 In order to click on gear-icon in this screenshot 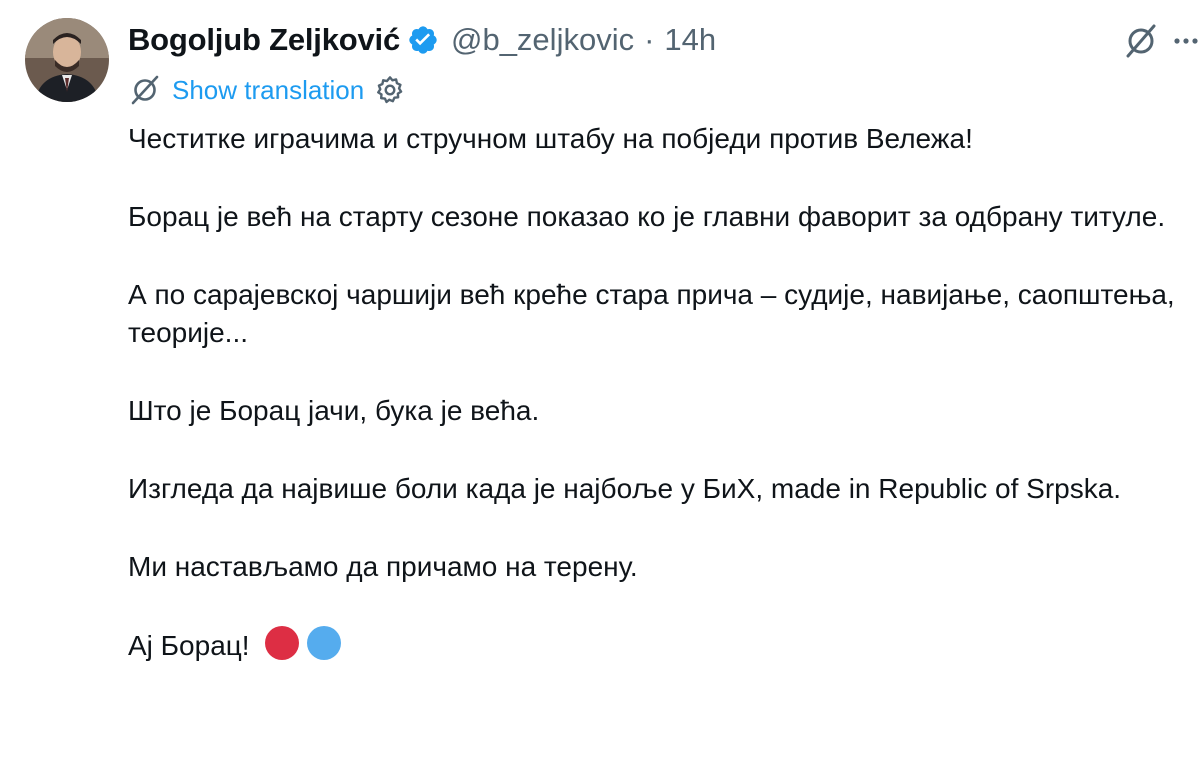, I will do `click(390, 90)`.